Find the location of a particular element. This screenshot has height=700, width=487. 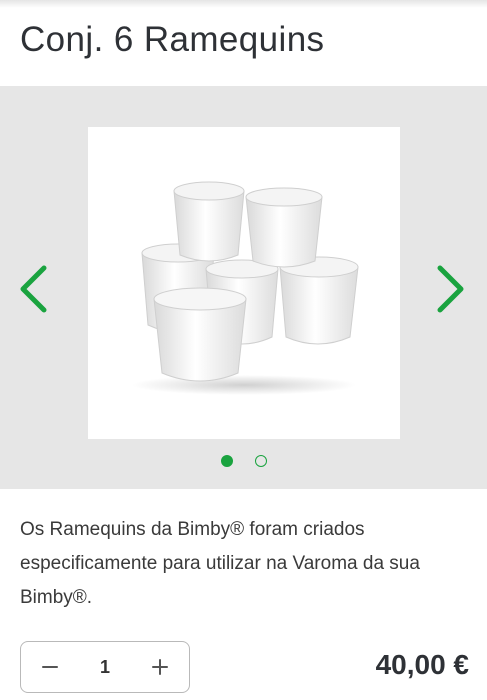

ramekins-illustration is located at coordinates (245, 288).